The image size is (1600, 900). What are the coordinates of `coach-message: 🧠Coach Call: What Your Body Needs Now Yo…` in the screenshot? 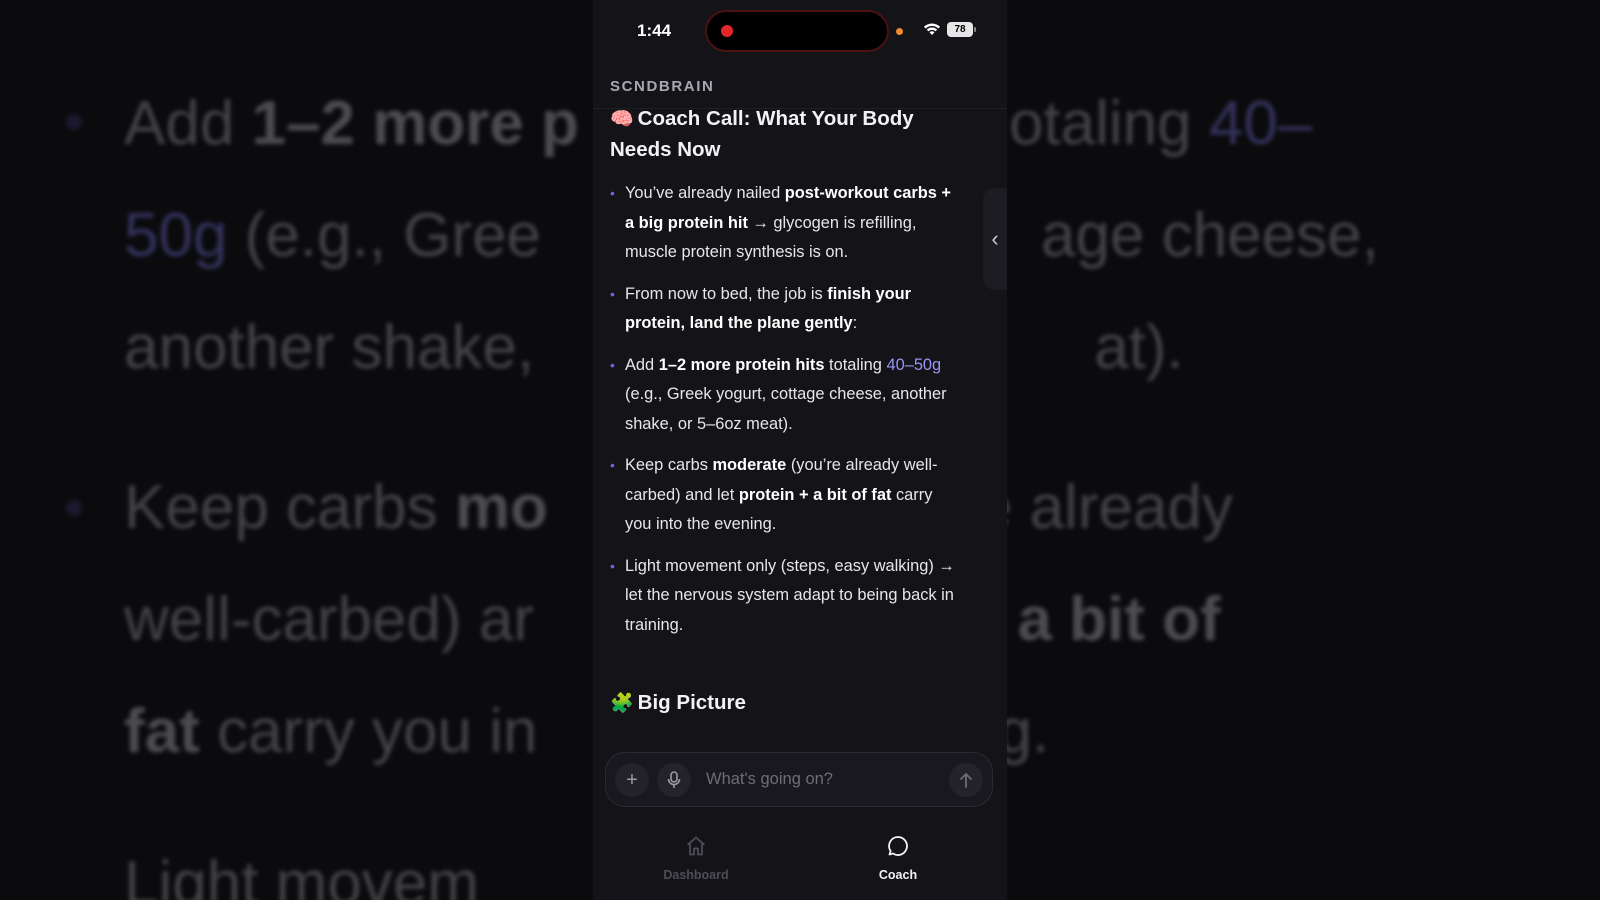 It's located at (782, 411).